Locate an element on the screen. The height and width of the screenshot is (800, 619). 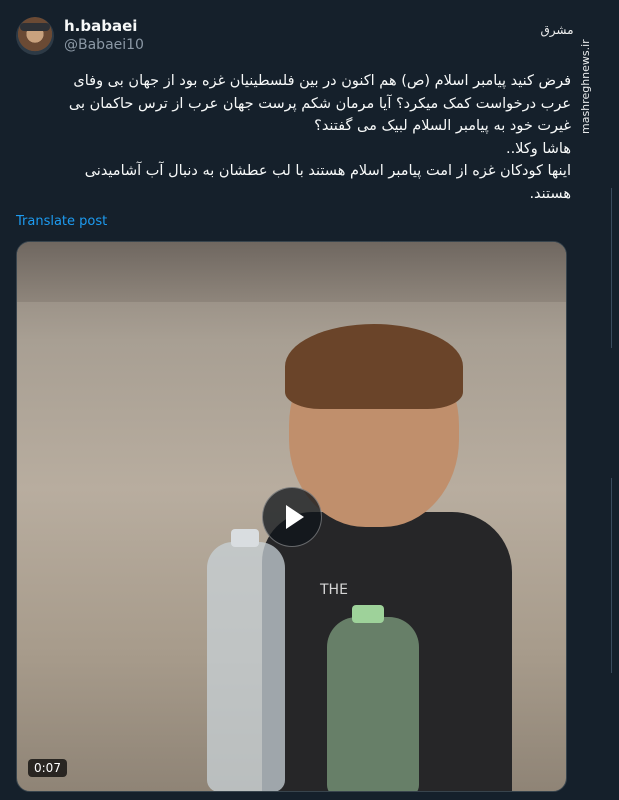
video-bottle-cap-right is located at coordinates (368, 614).